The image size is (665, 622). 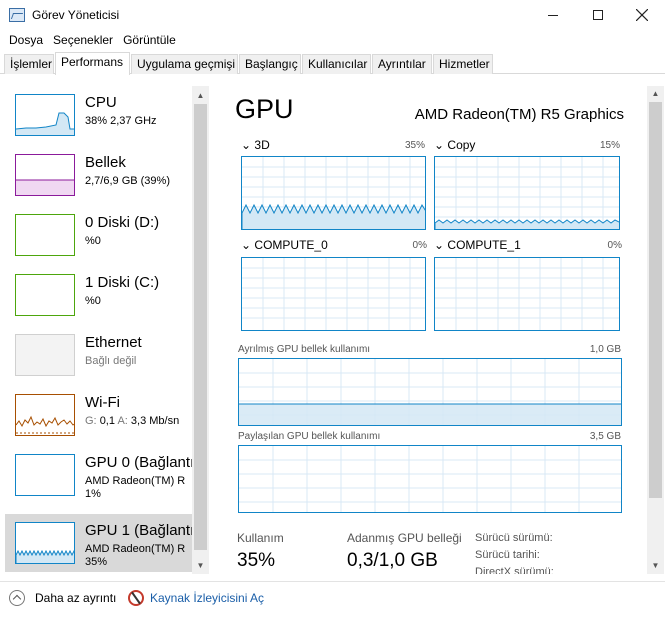 I want to click on dedicated-memory-max: 1,0 GB, so click(x=605, y=349).